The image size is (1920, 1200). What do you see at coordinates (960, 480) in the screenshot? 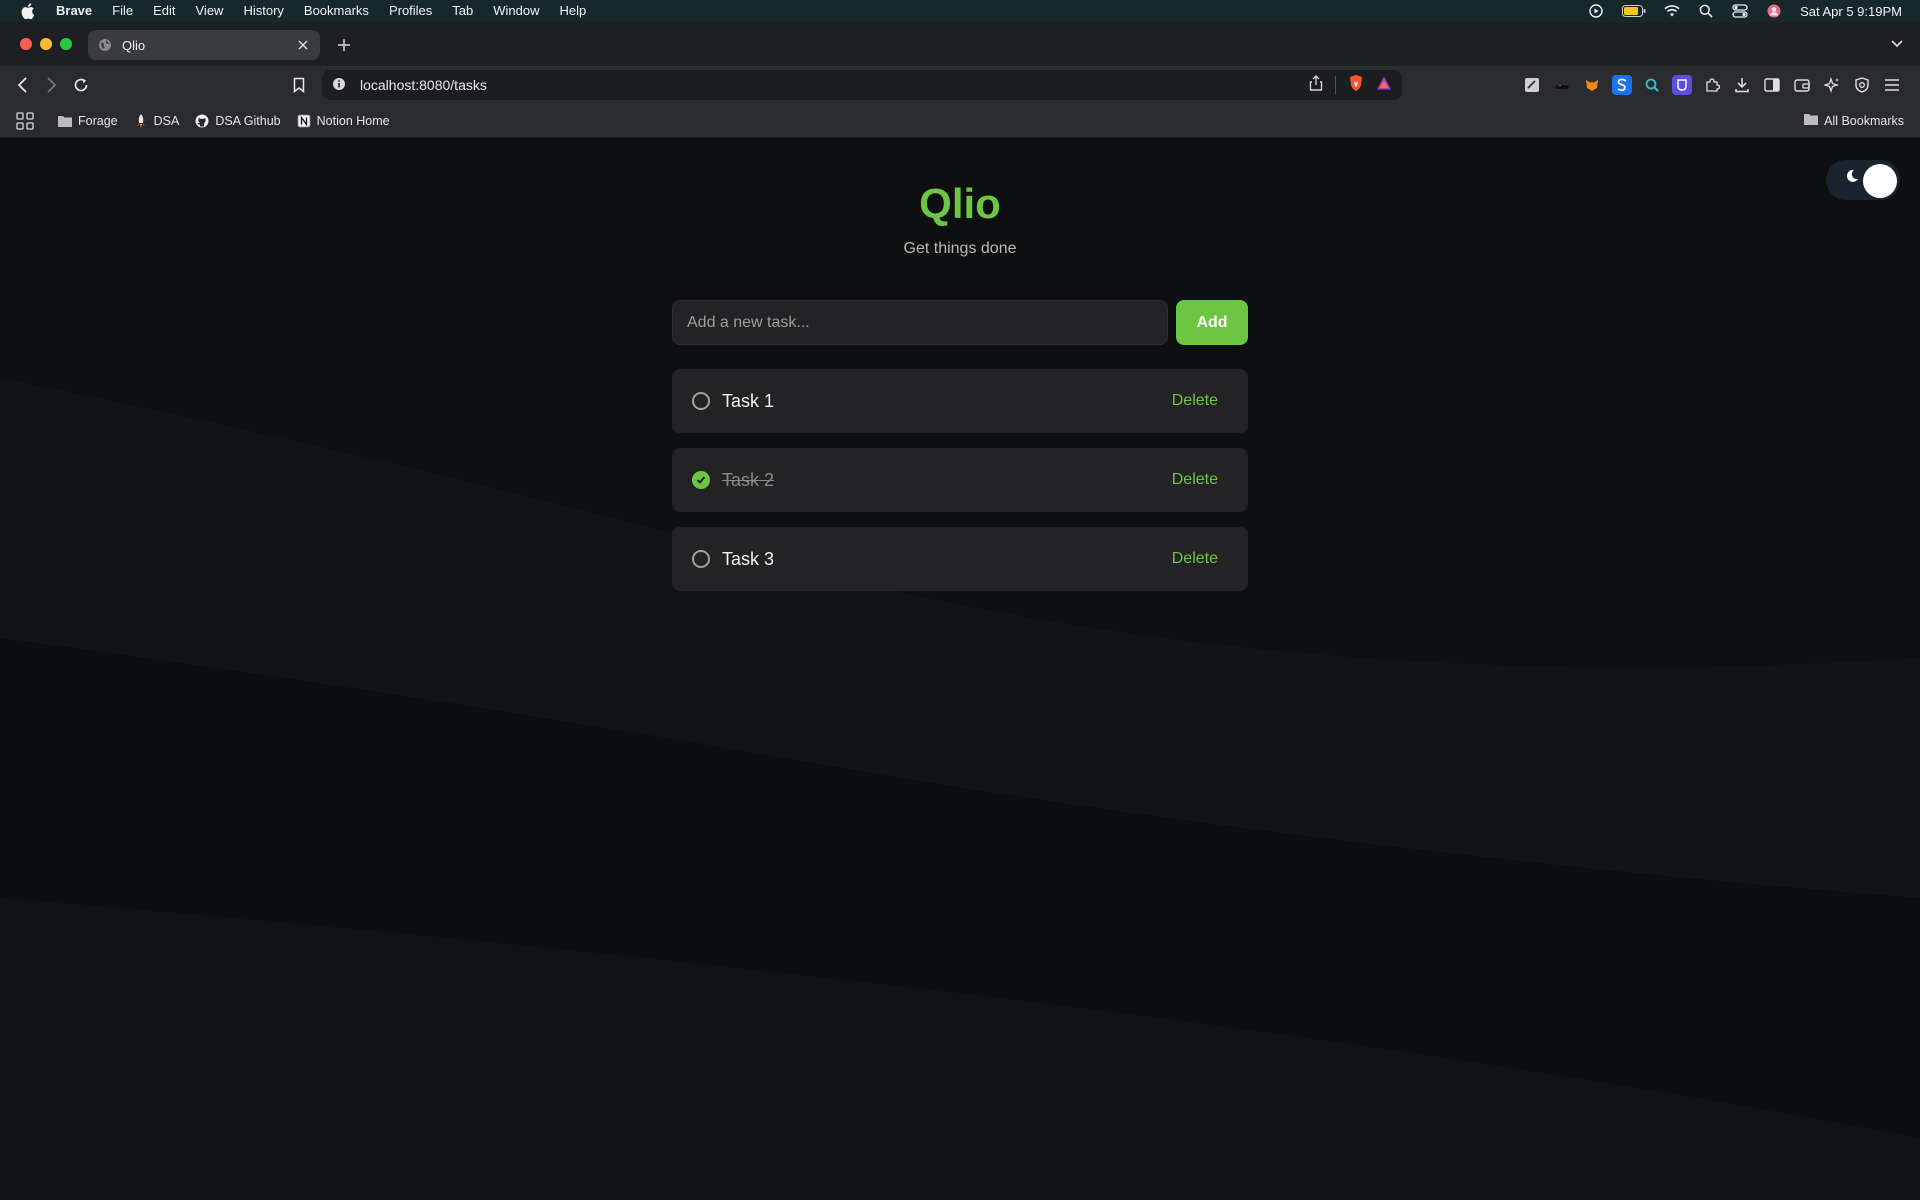
I see `task-item: Task 2 Delete` at bounding box center [960, 480].